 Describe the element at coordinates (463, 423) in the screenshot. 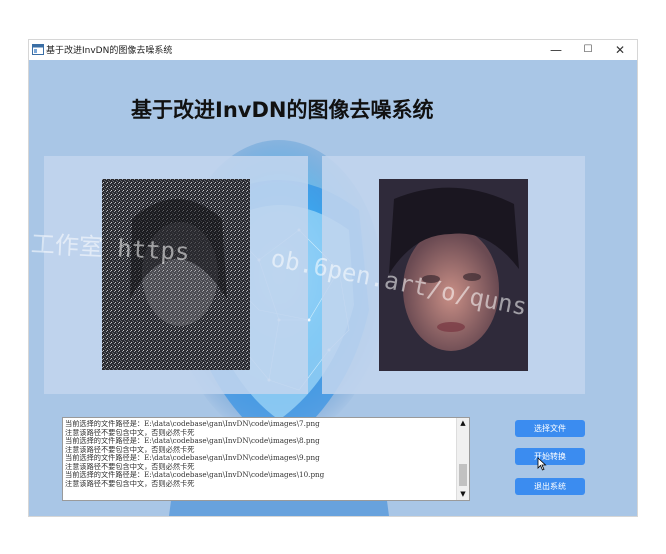

I see `scroll-up-arrow-icon: ▲` at that location.